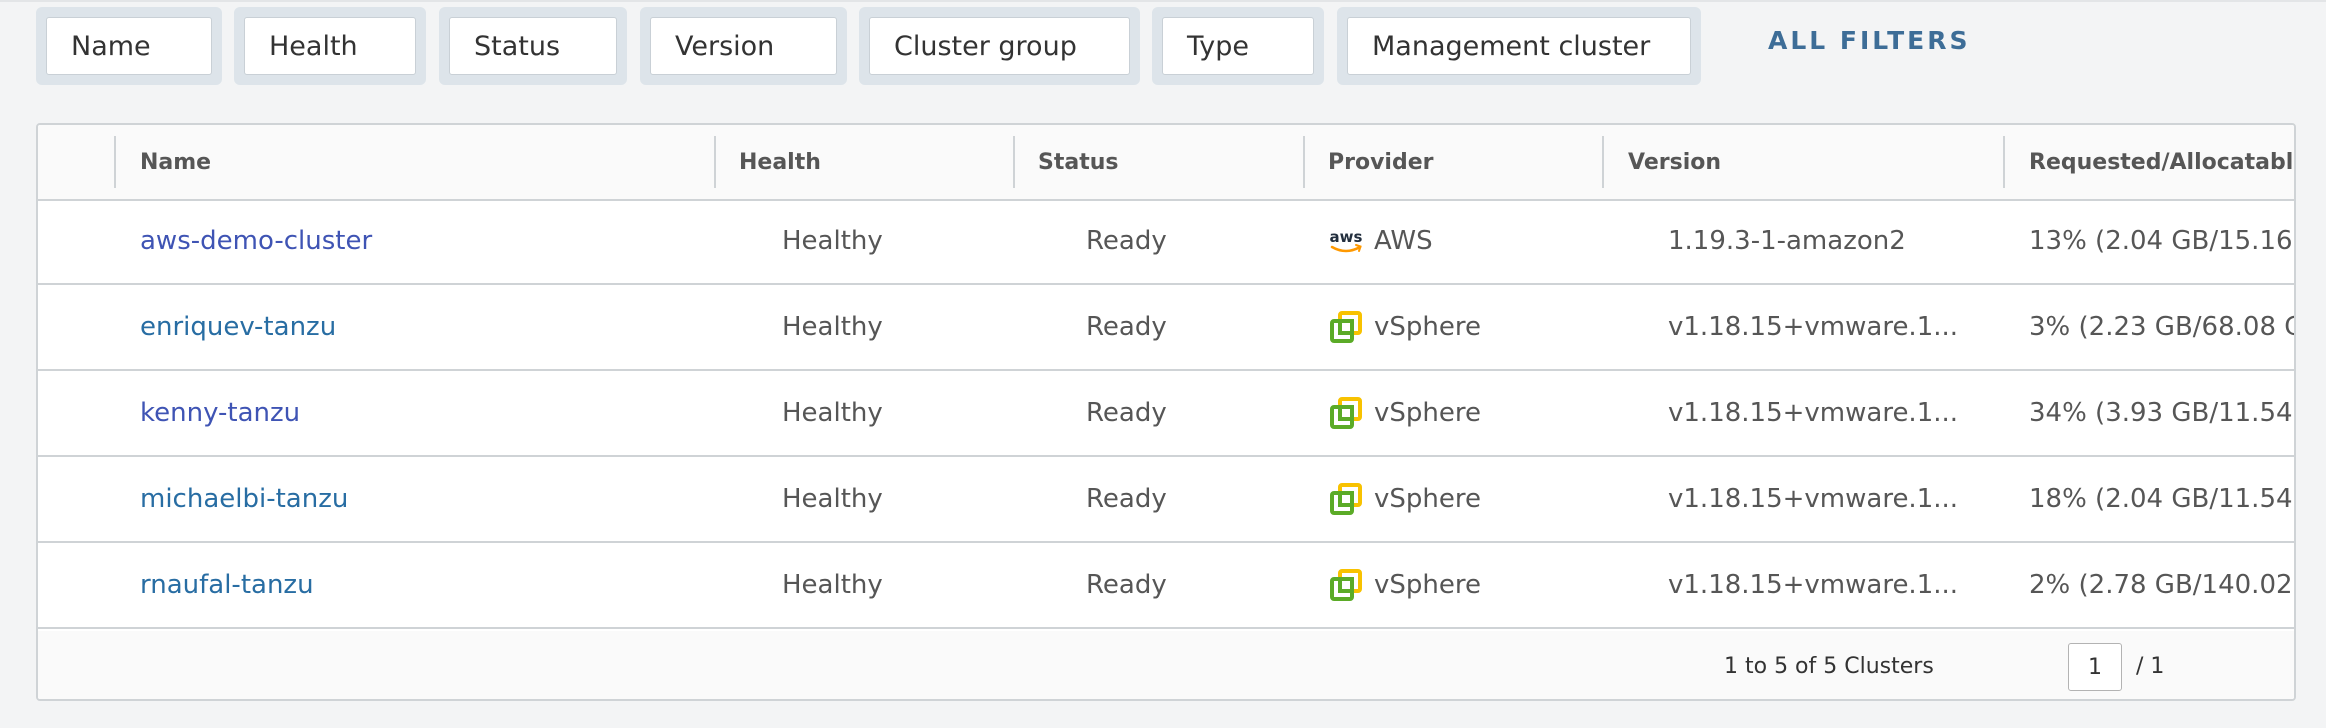 The width and height of the screenshot is (2326, 728). I want to click on provider-cell: aws AWS, so click(1380, 241).